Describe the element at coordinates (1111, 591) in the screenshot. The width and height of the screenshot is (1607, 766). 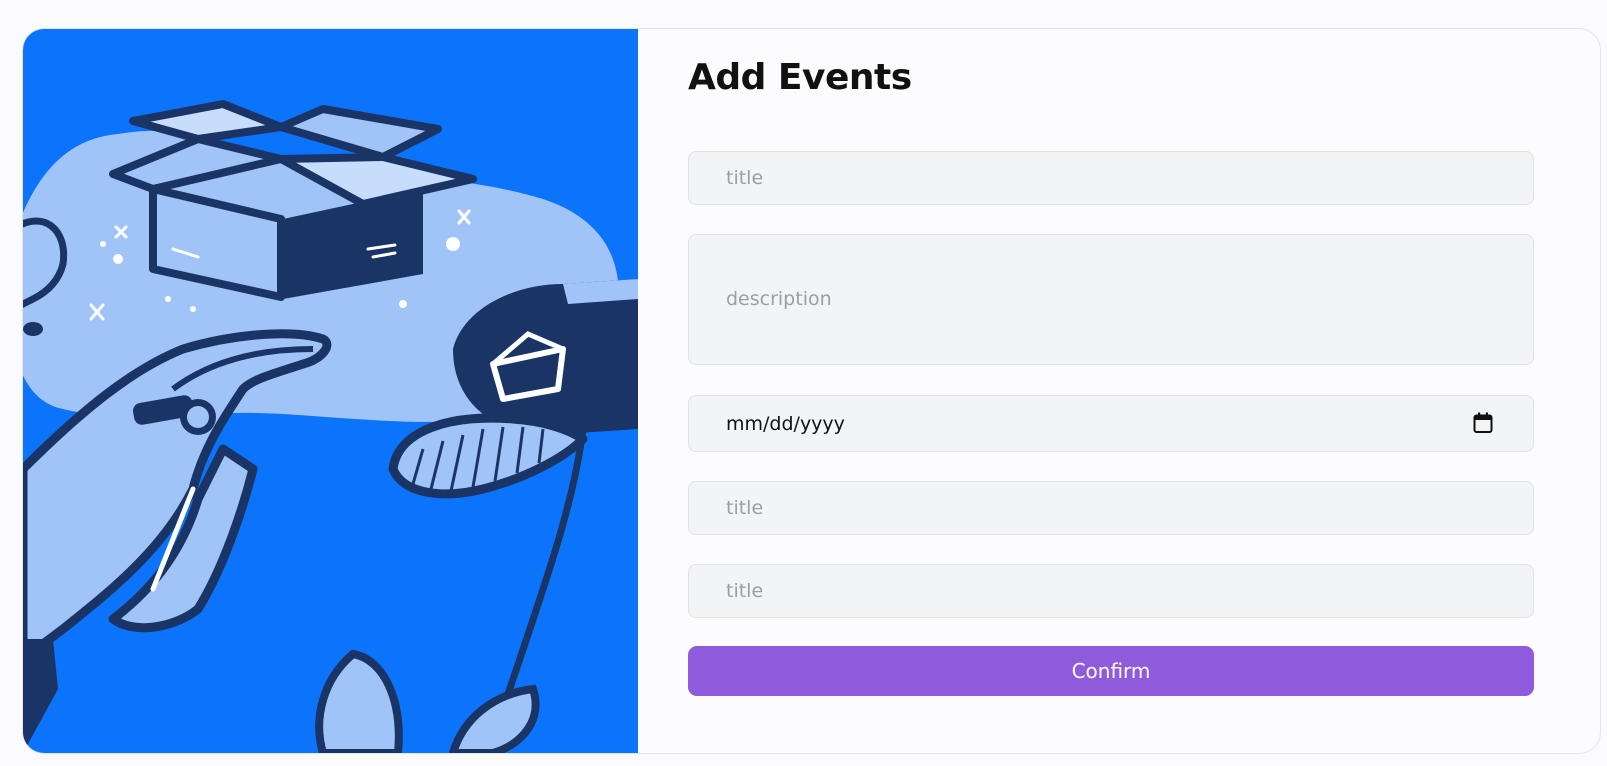
I see `third-title-input` at that location.